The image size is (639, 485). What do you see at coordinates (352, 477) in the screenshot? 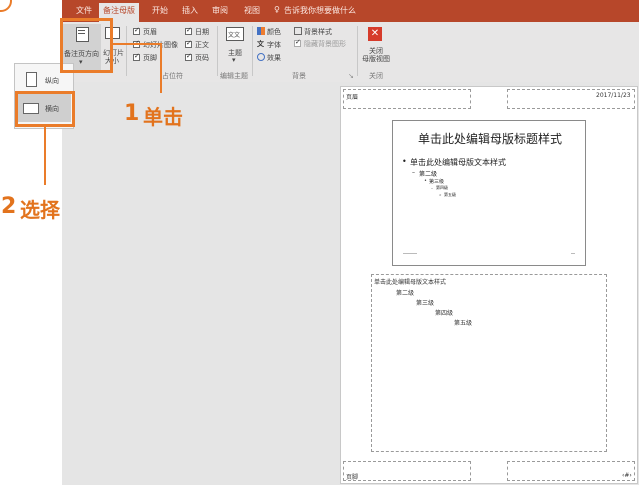
I see `footer-text: 页脚` at bounding box center [352, 477].